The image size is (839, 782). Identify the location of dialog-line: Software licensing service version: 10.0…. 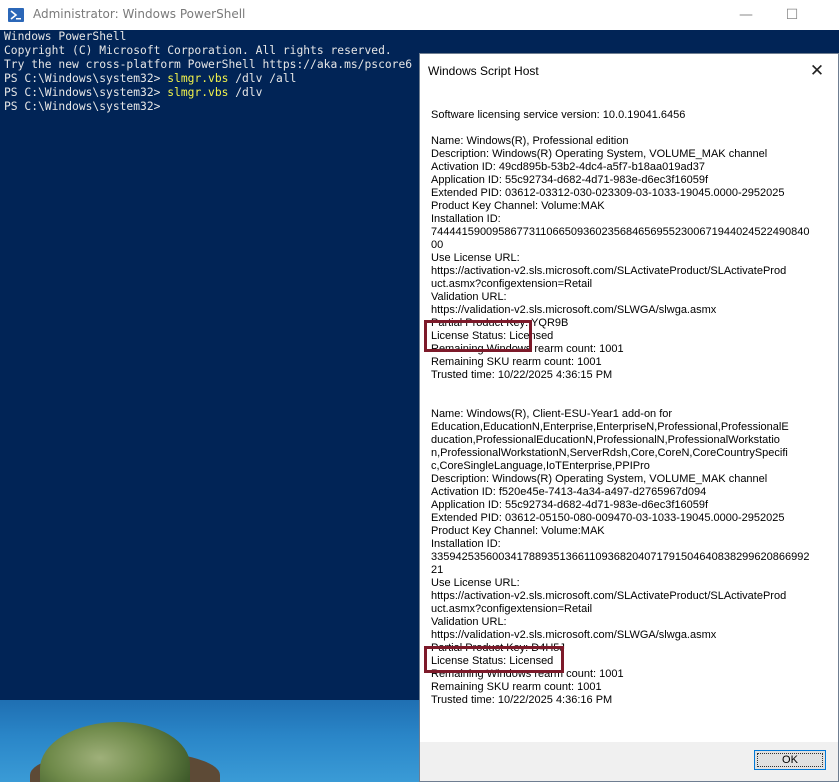
(558, 115).